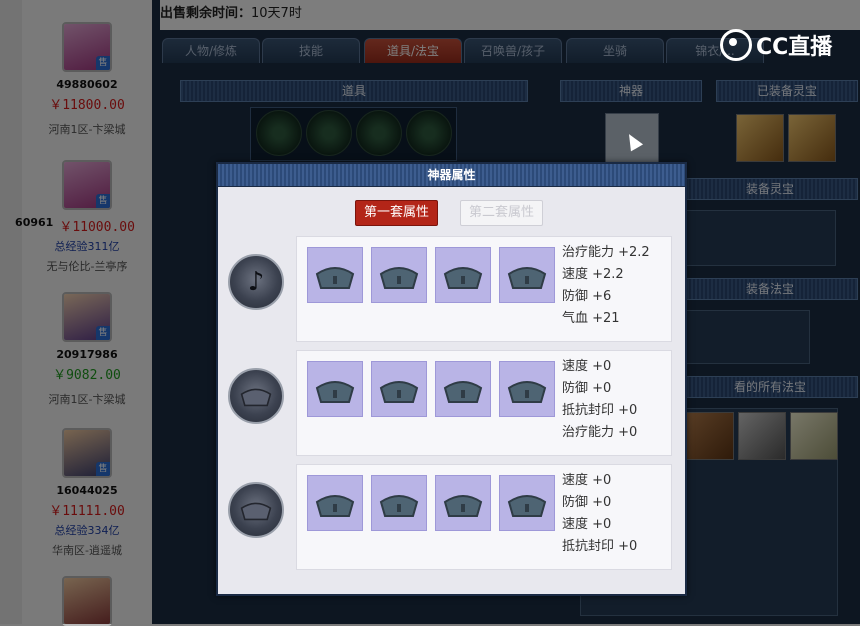 Image resolution: width=860 pixels, height=626 pixels. I want to click on set-1-button: 第一套属性, so click(397, 213).